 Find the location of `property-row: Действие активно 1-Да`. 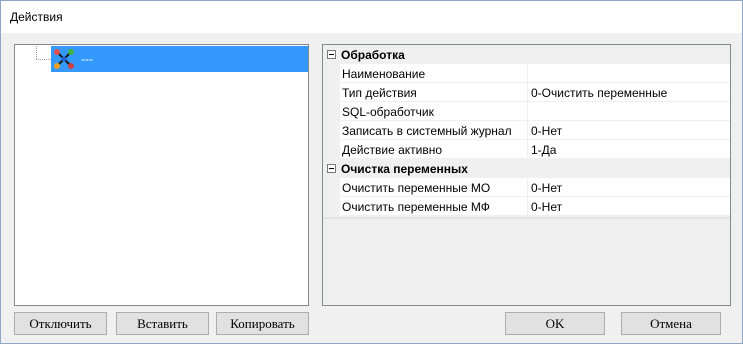

property-row: Действие активно 1-Да is located at coordinates (526, 149).